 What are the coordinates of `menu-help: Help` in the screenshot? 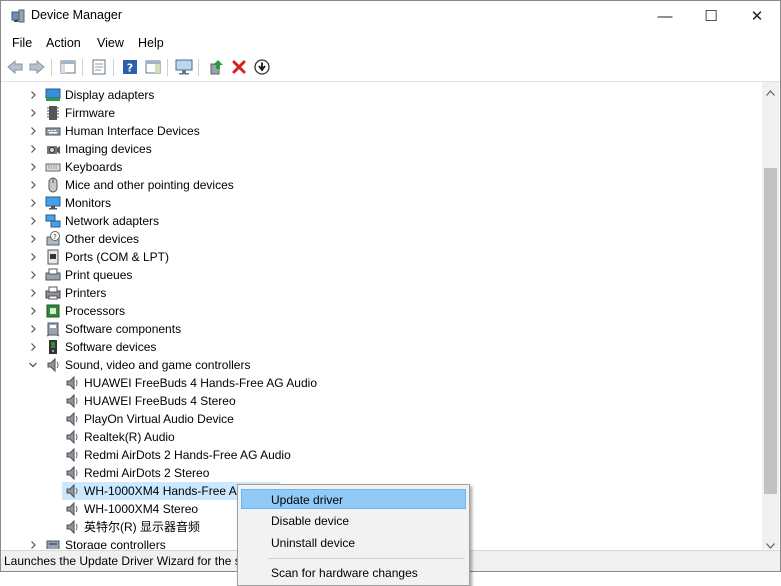 It's located at (151, 43).